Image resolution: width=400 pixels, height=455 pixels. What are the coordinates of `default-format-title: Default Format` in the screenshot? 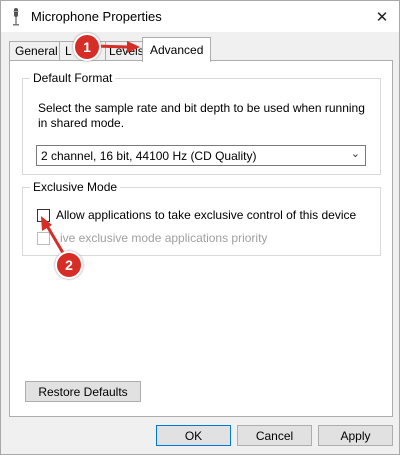 It's located at (73, 78).